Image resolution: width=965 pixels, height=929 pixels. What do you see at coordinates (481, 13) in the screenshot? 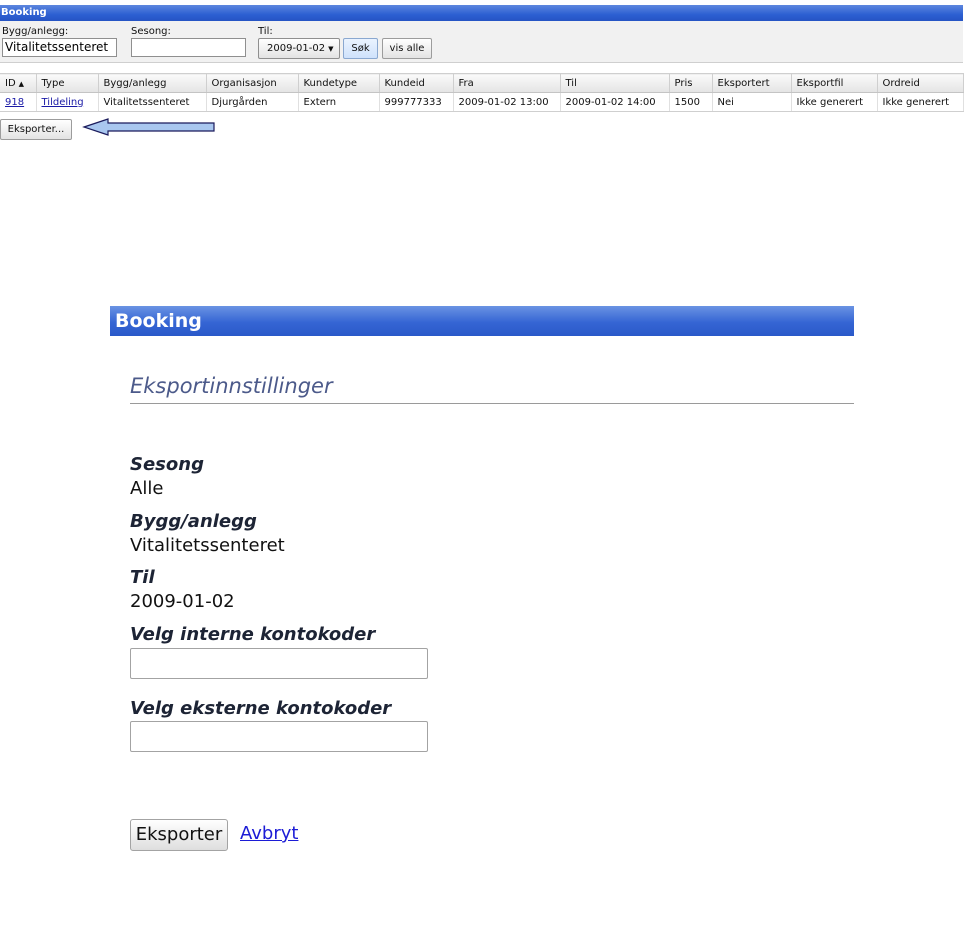
I see `top-title-bar: Booking` at bounding box center [481, 13].